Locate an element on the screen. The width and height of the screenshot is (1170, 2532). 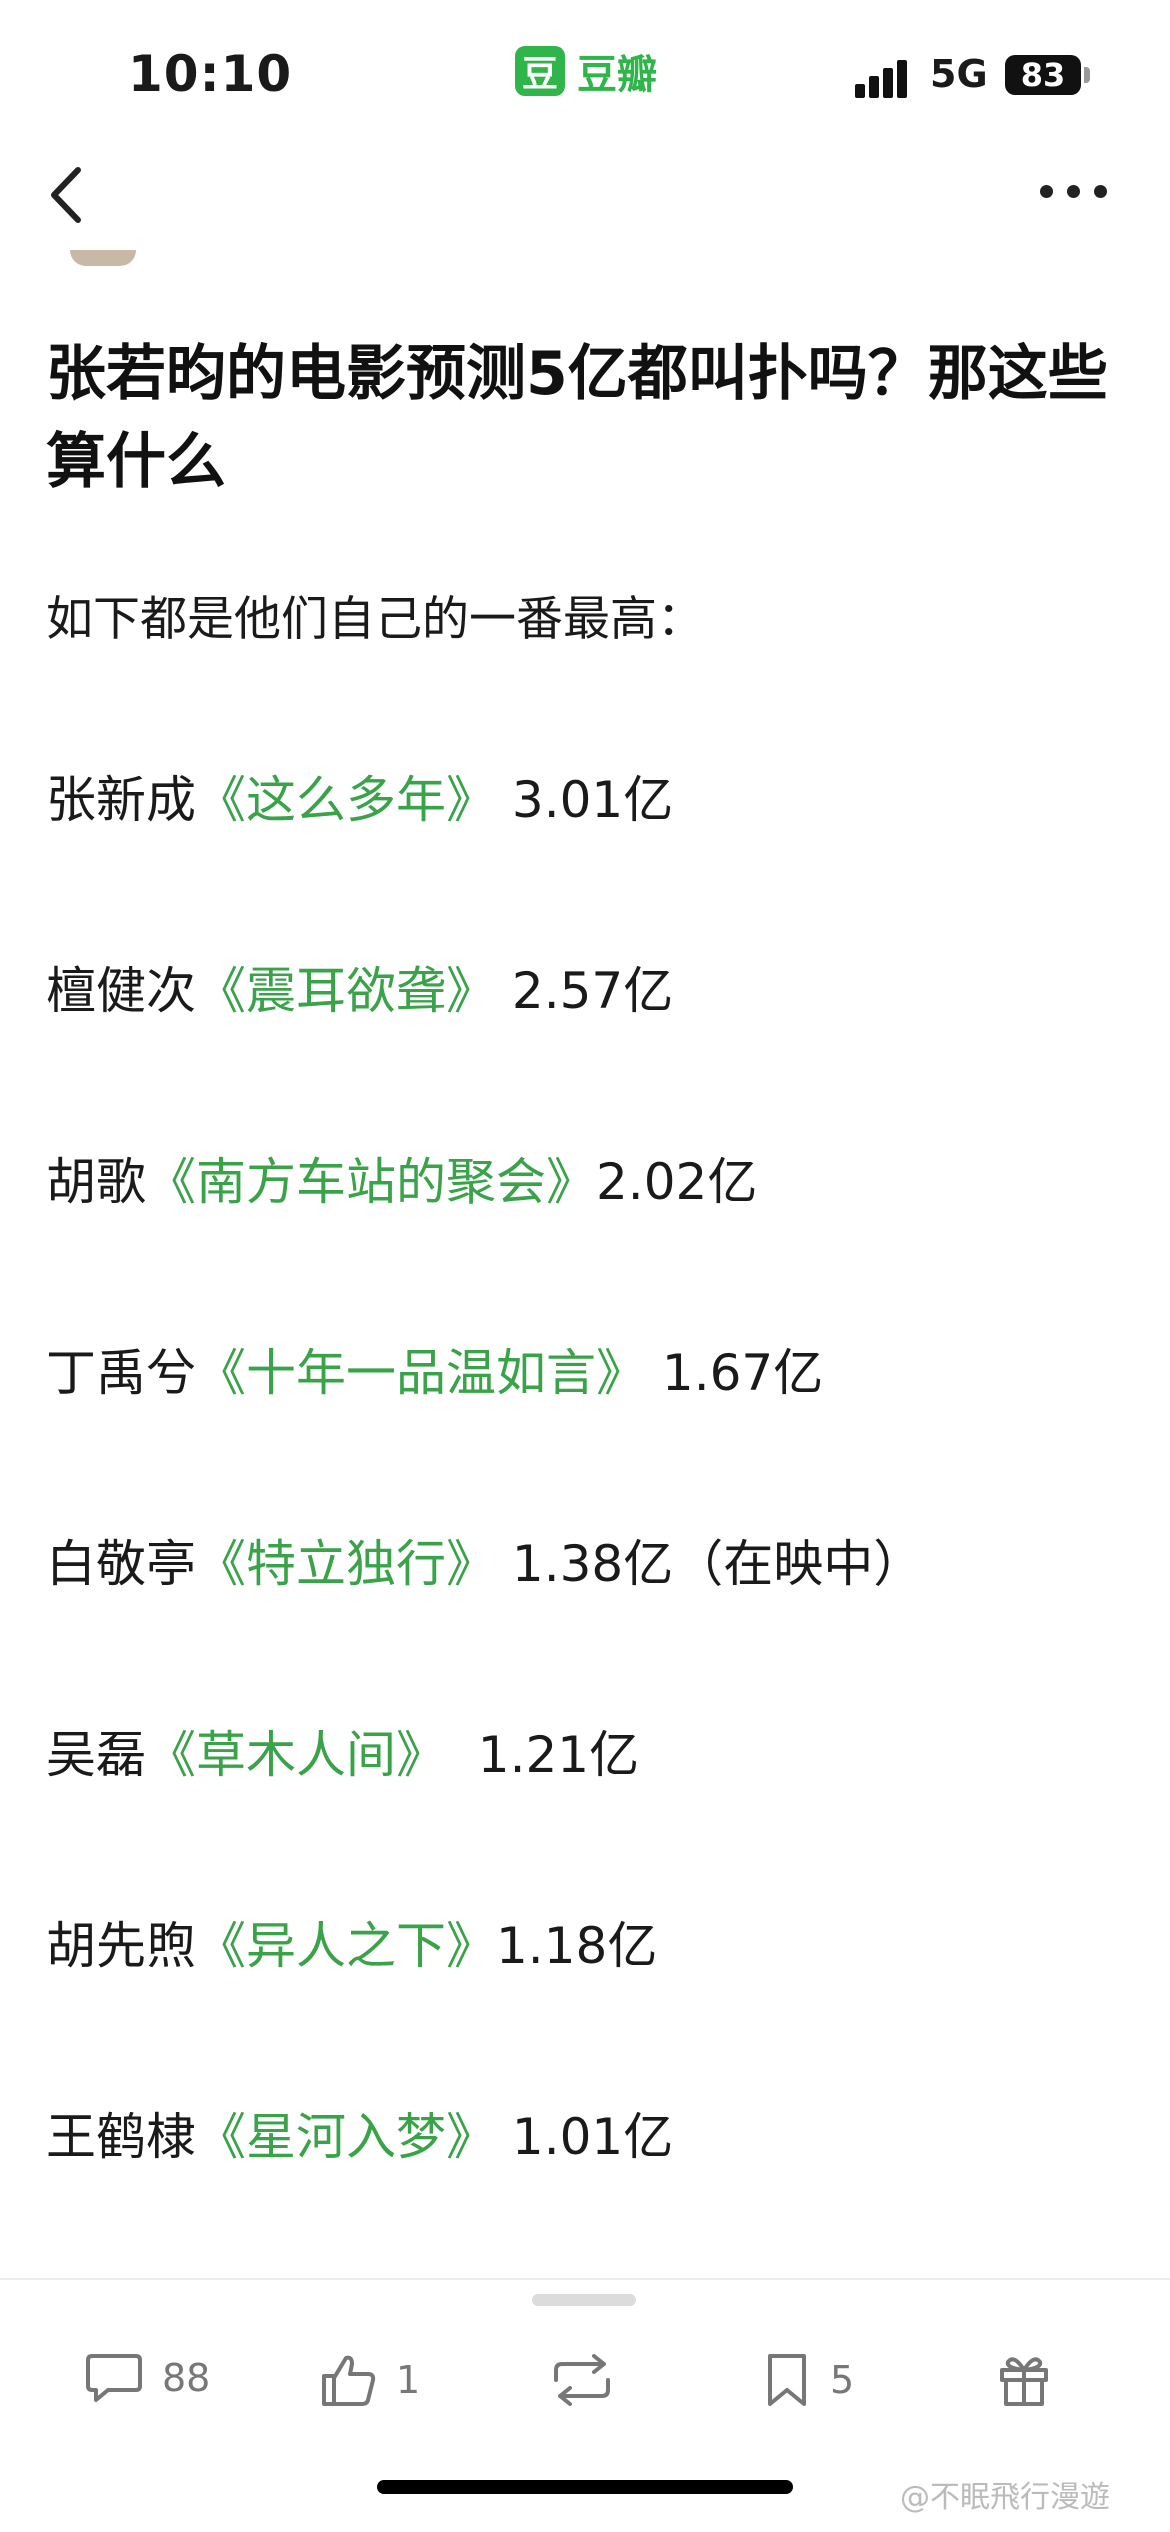
list-item: 张新成《这么多年》 3.01亿 is located at coordinates (596, 865).